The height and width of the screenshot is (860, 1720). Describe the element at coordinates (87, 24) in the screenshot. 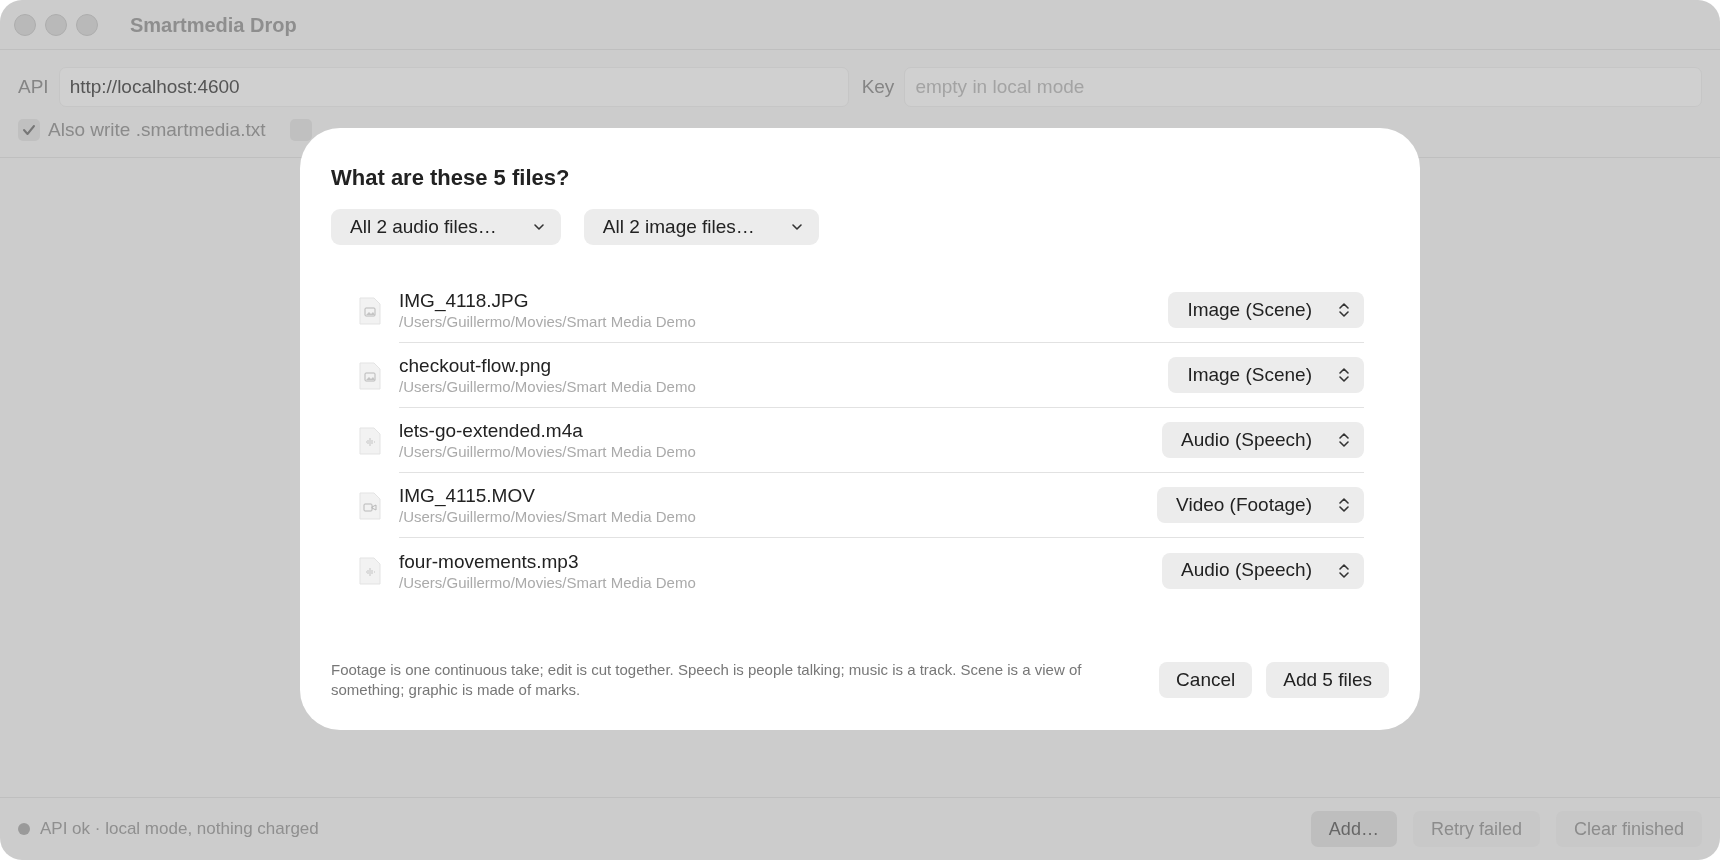

I see `zoom-button` at that location.